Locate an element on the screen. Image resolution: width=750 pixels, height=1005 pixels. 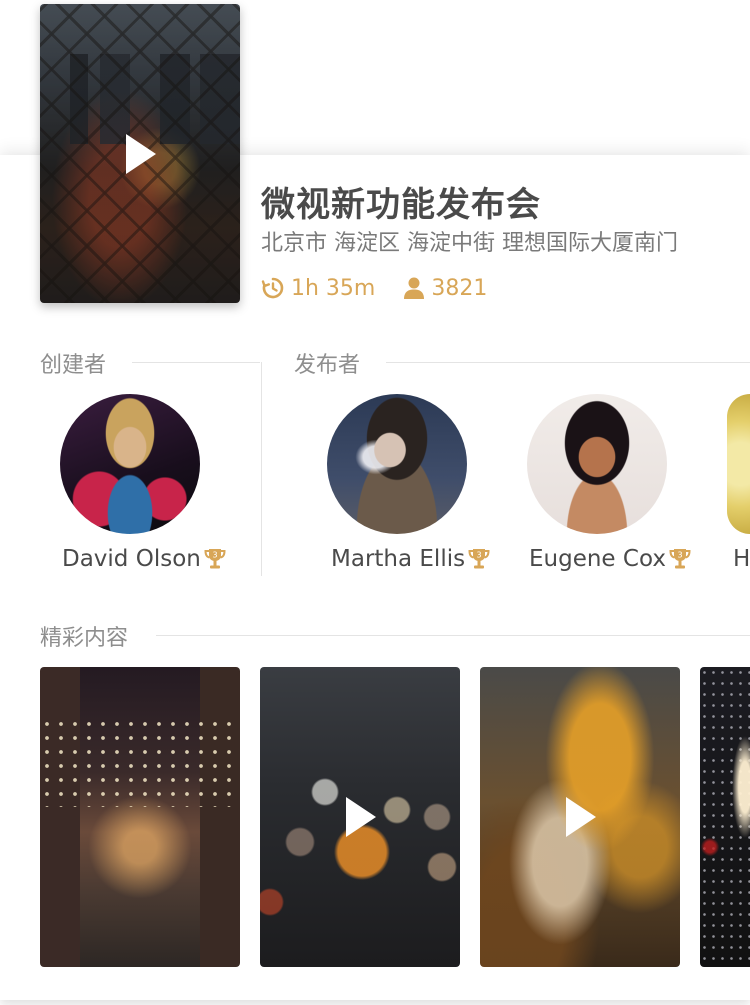
duration-stat: 1h 35m is located at coordinates (318, 288).